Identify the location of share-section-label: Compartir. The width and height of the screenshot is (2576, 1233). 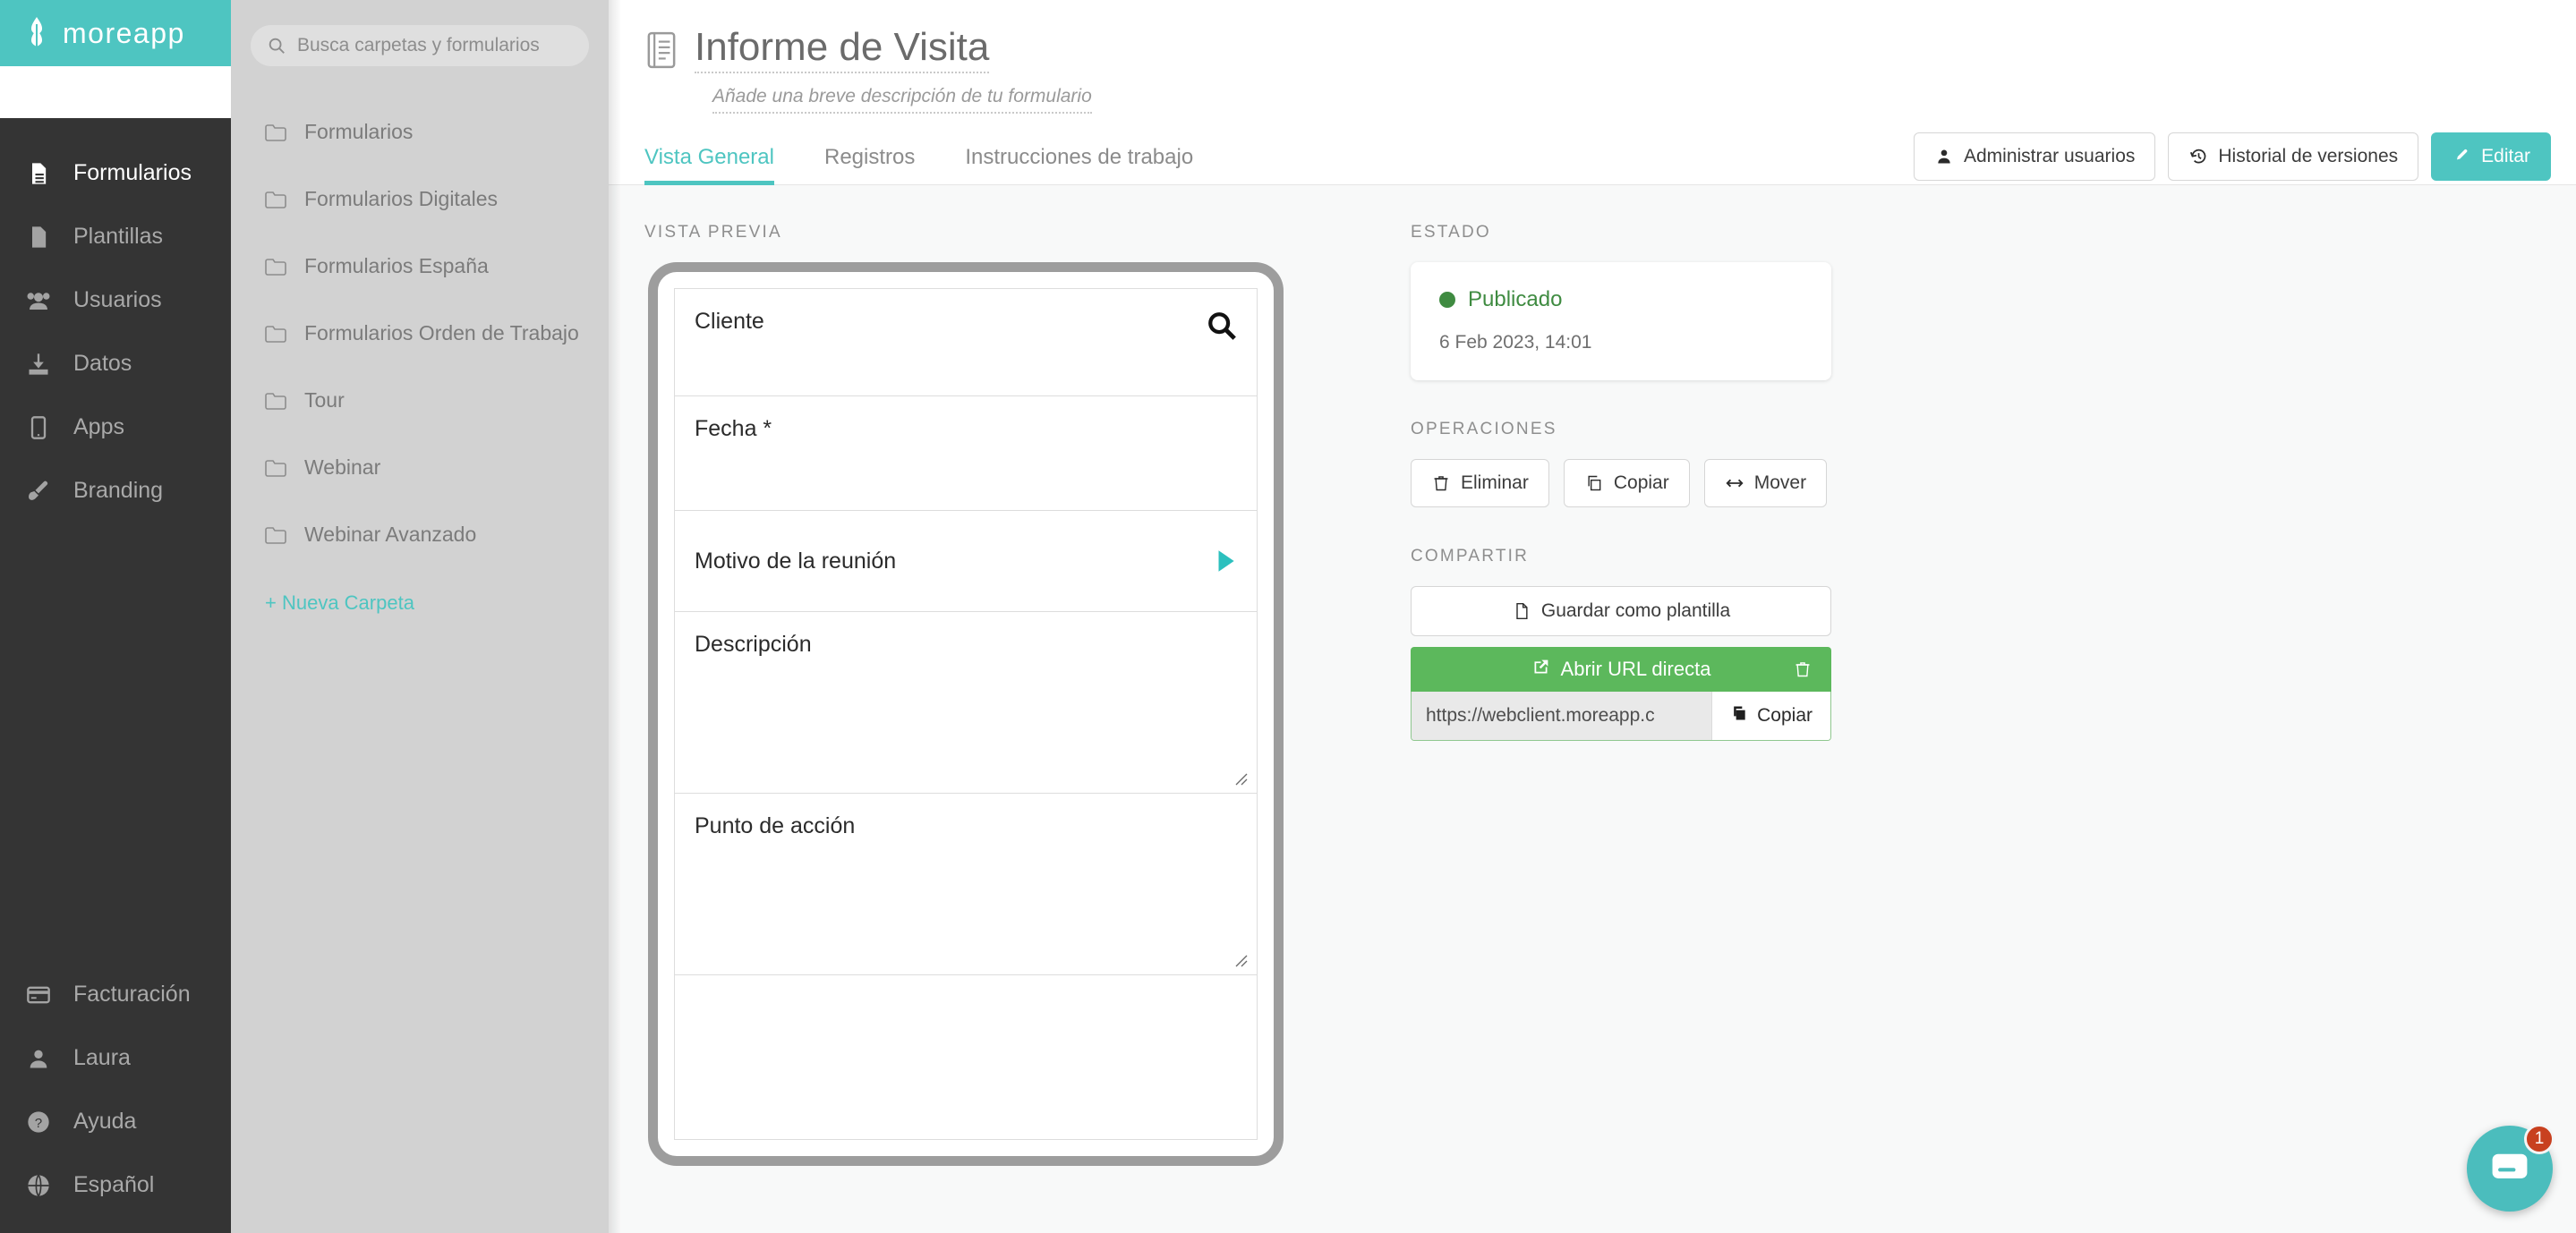
(1470, 556).